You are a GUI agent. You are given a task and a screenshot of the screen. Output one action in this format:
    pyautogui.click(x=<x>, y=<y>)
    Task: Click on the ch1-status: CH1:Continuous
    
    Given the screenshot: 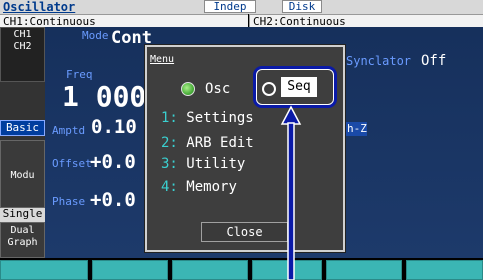 What is the action you would take?
    pyautogui.click(x=124, y=21)
    